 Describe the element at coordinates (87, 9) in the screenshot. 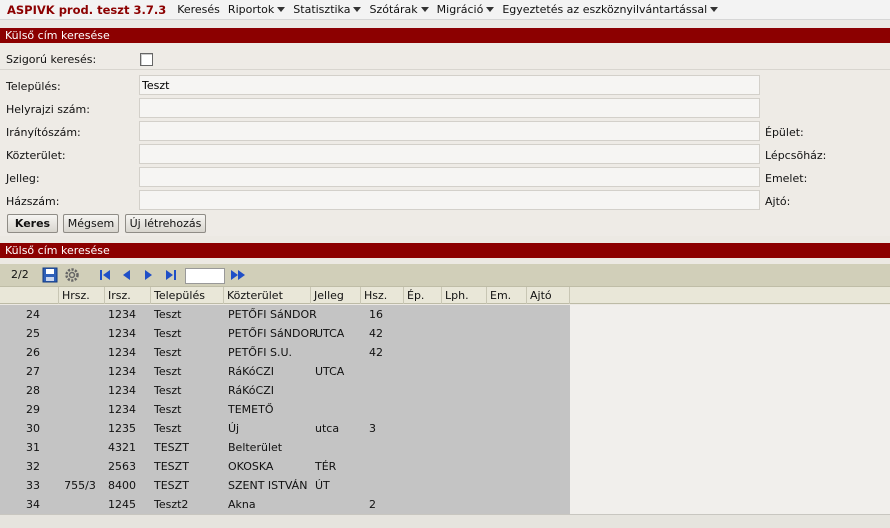

I see `app-title: ASPIVK prod. teszt 3.7.3` at that location.